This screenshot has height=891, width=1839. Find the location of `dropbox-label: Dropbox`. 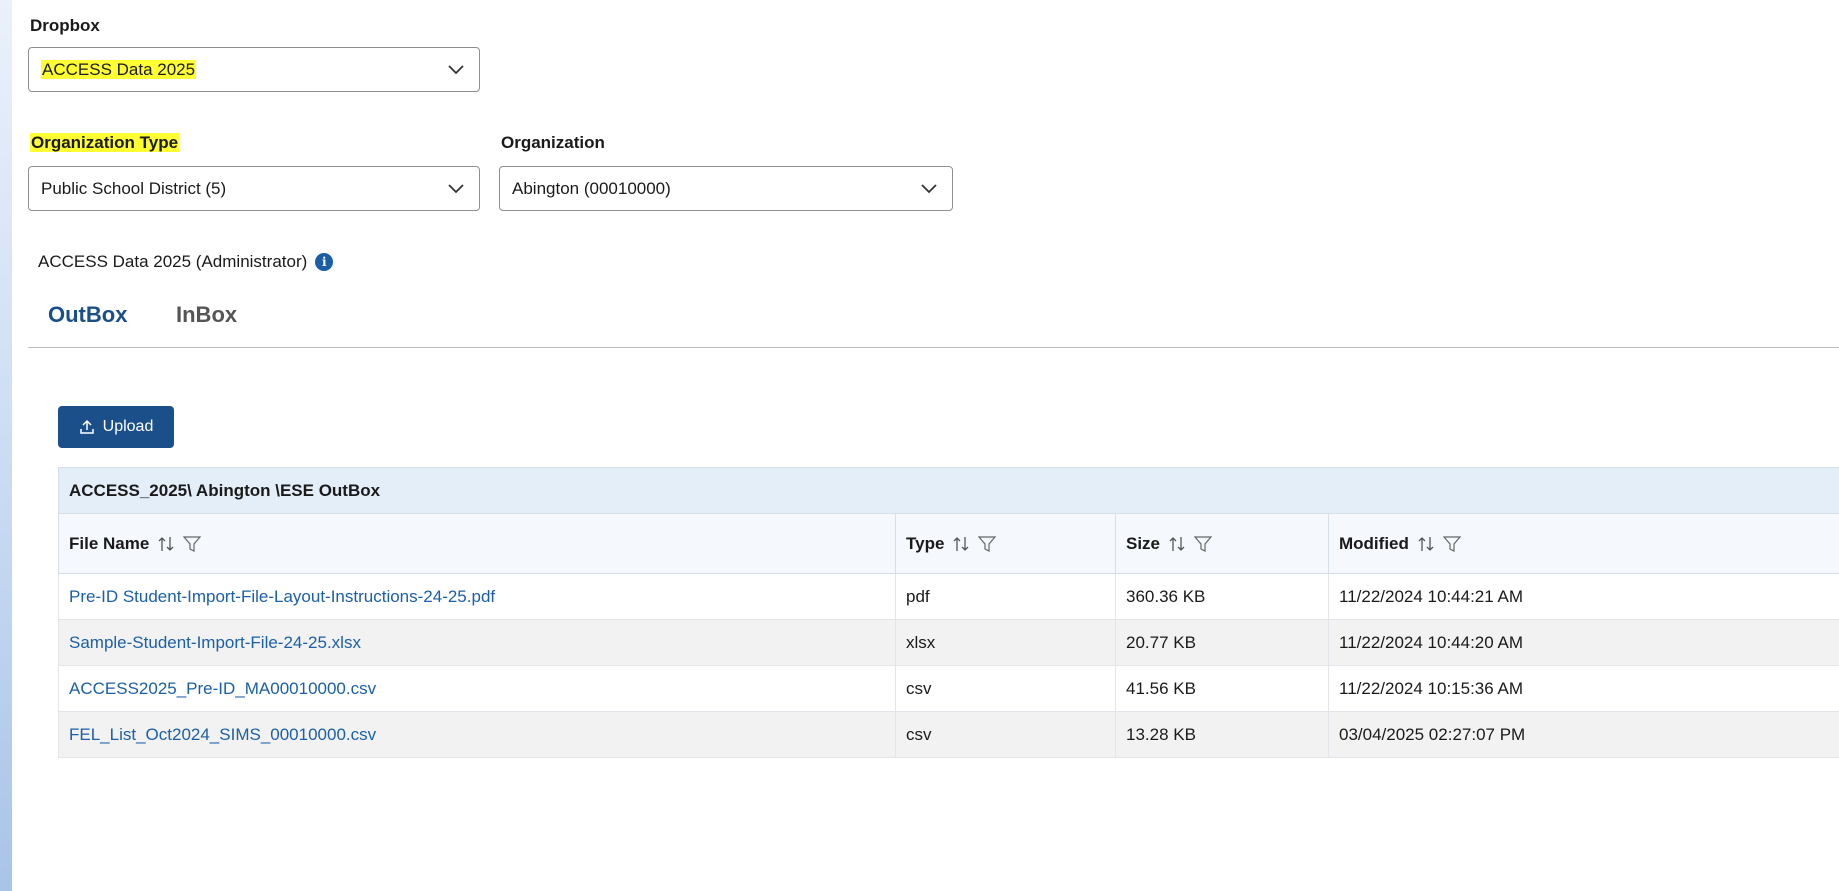

dropbox-label: Dropbox is located at coordinates (65, 26).